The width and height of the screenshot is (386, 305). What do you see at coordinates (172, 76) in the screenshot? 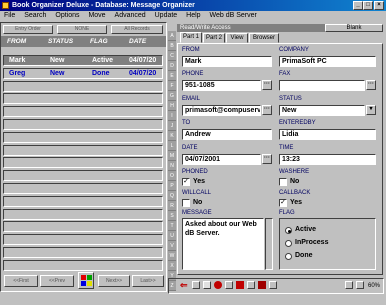
I see `letter-index-e: E` at bounding box center [172, 76].